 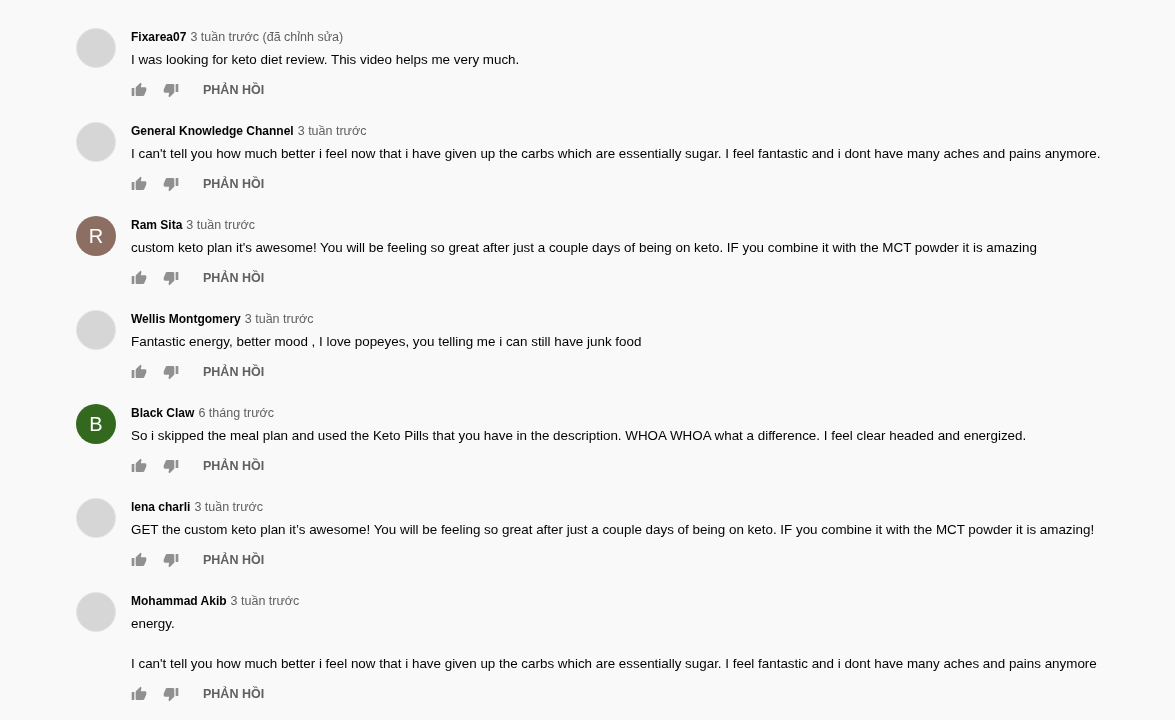 What do you see at coordinates (579, 436) in the screenshot?
I see `comment-text: So i skipped the meal plan and used the Keto Pills that you have in the description. WHOA WHOA what a difference. I feel clear headed and energized.` at bounding box center [579, 436].